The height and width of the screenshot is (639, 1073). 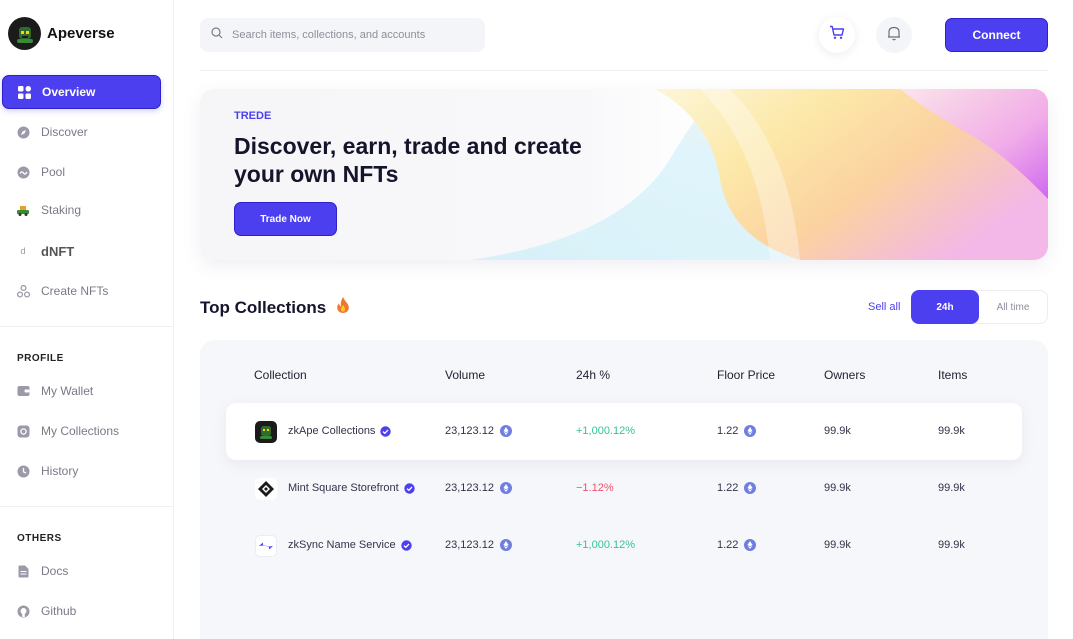 I want to click on sidebar-item-label: Overview, so click(x=69, y=92).